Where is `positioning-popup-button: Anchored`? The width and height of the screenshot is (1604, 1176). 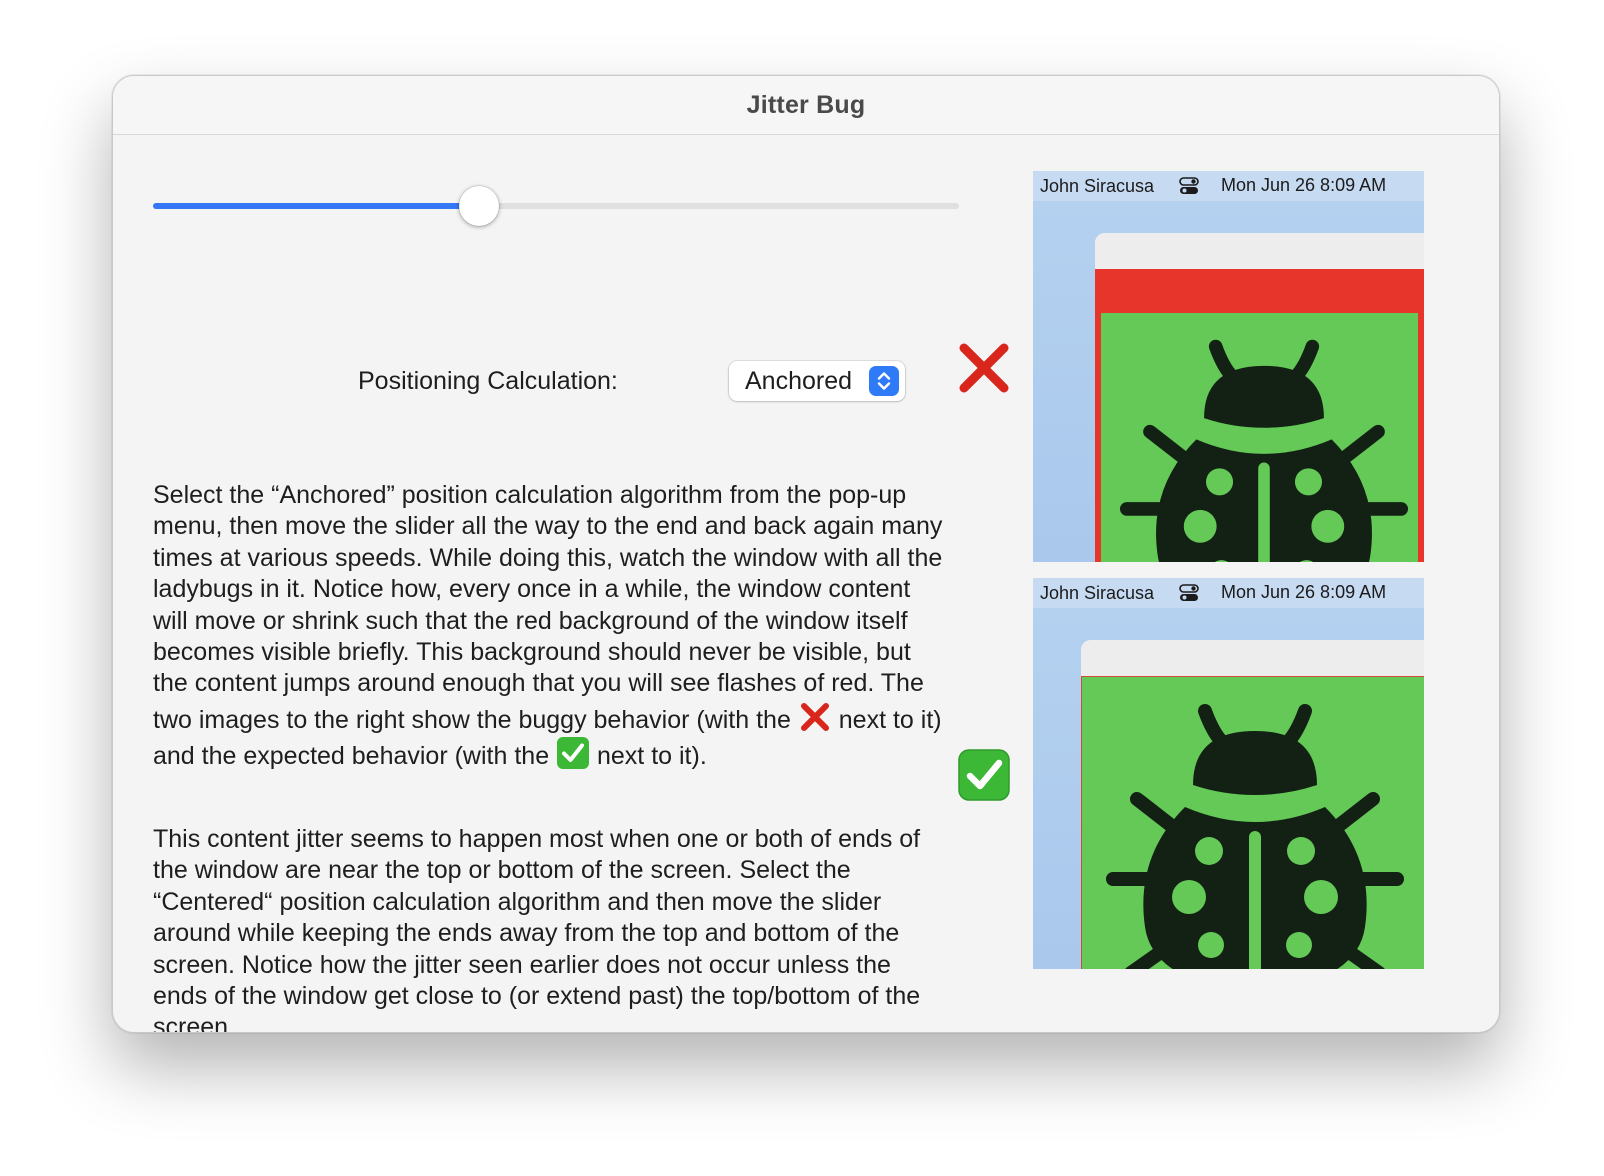 positioning-popup-button: Anchored is located at coordinates (817, 381).